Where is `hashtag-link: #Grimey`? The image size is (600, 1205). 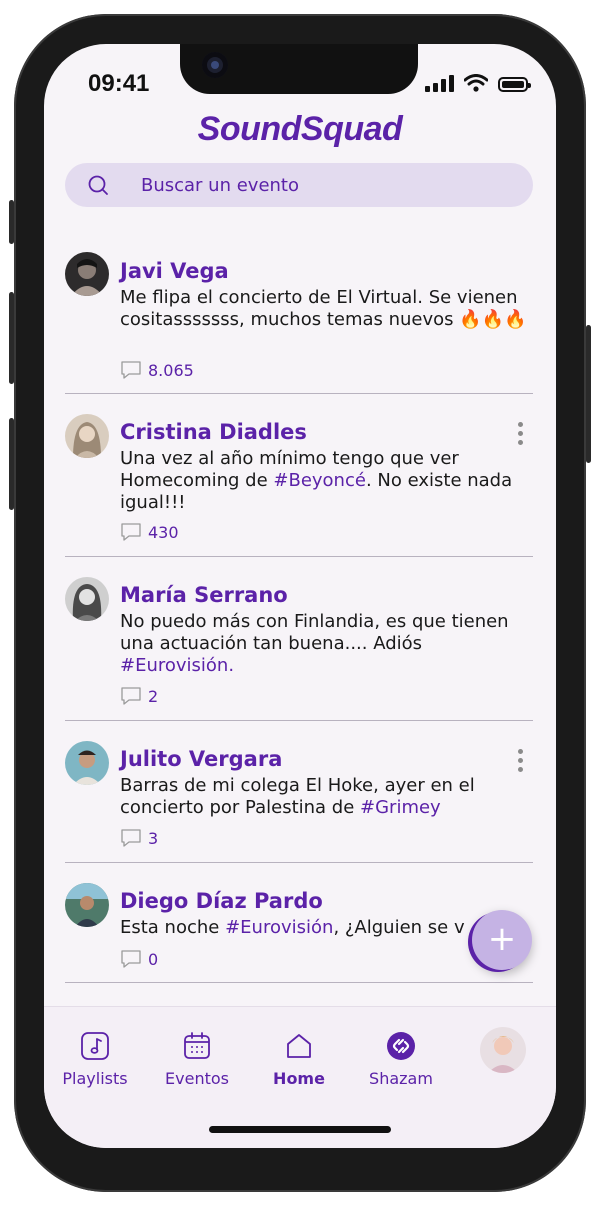
hashtag-link: #Grimey is located at coordinates (400, 807).